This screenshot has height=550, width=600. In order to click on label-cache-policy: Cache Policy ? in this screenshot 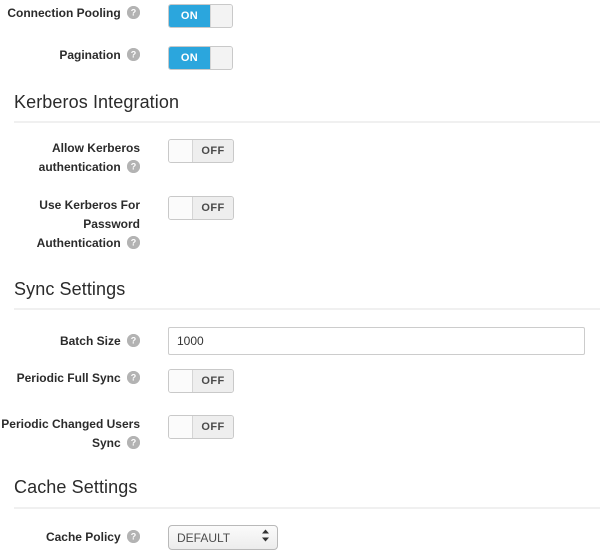, I will do `click(70, 537)`.